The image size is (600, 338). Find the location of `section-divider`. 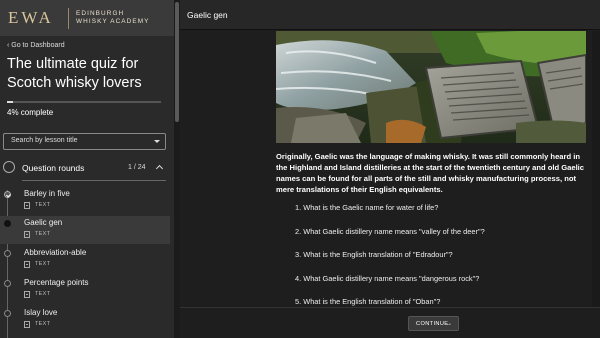

section-divider is located at coordinates (94, 180).